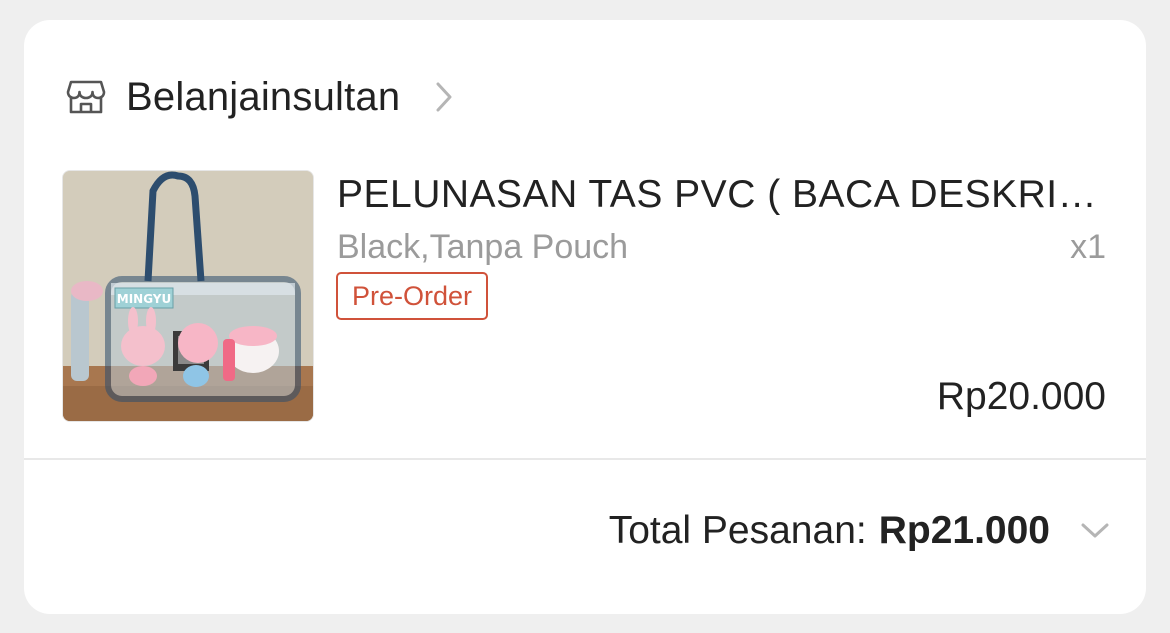 This screenshot has height=633, width=1170. I want to click on store-icon, so click(86, 97).